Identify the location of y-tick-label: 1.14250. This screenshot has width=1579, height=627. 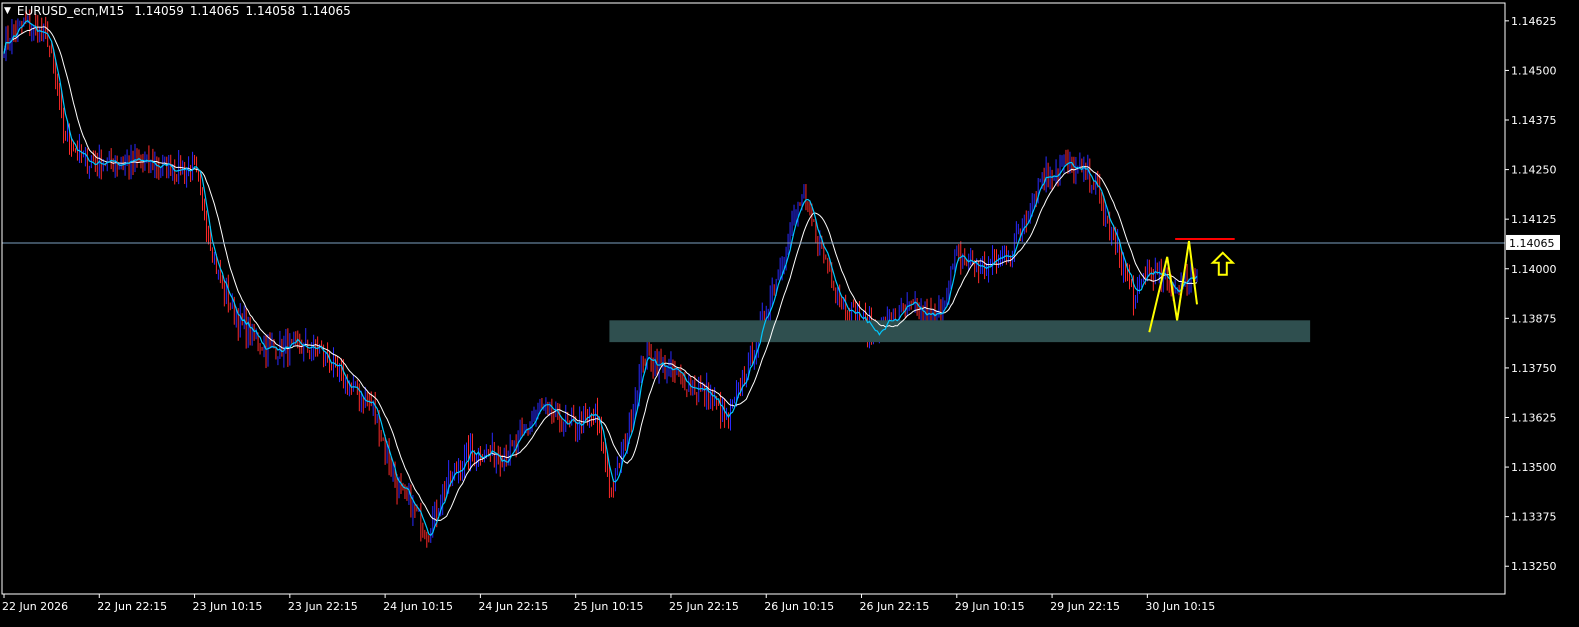
(1534, 170).